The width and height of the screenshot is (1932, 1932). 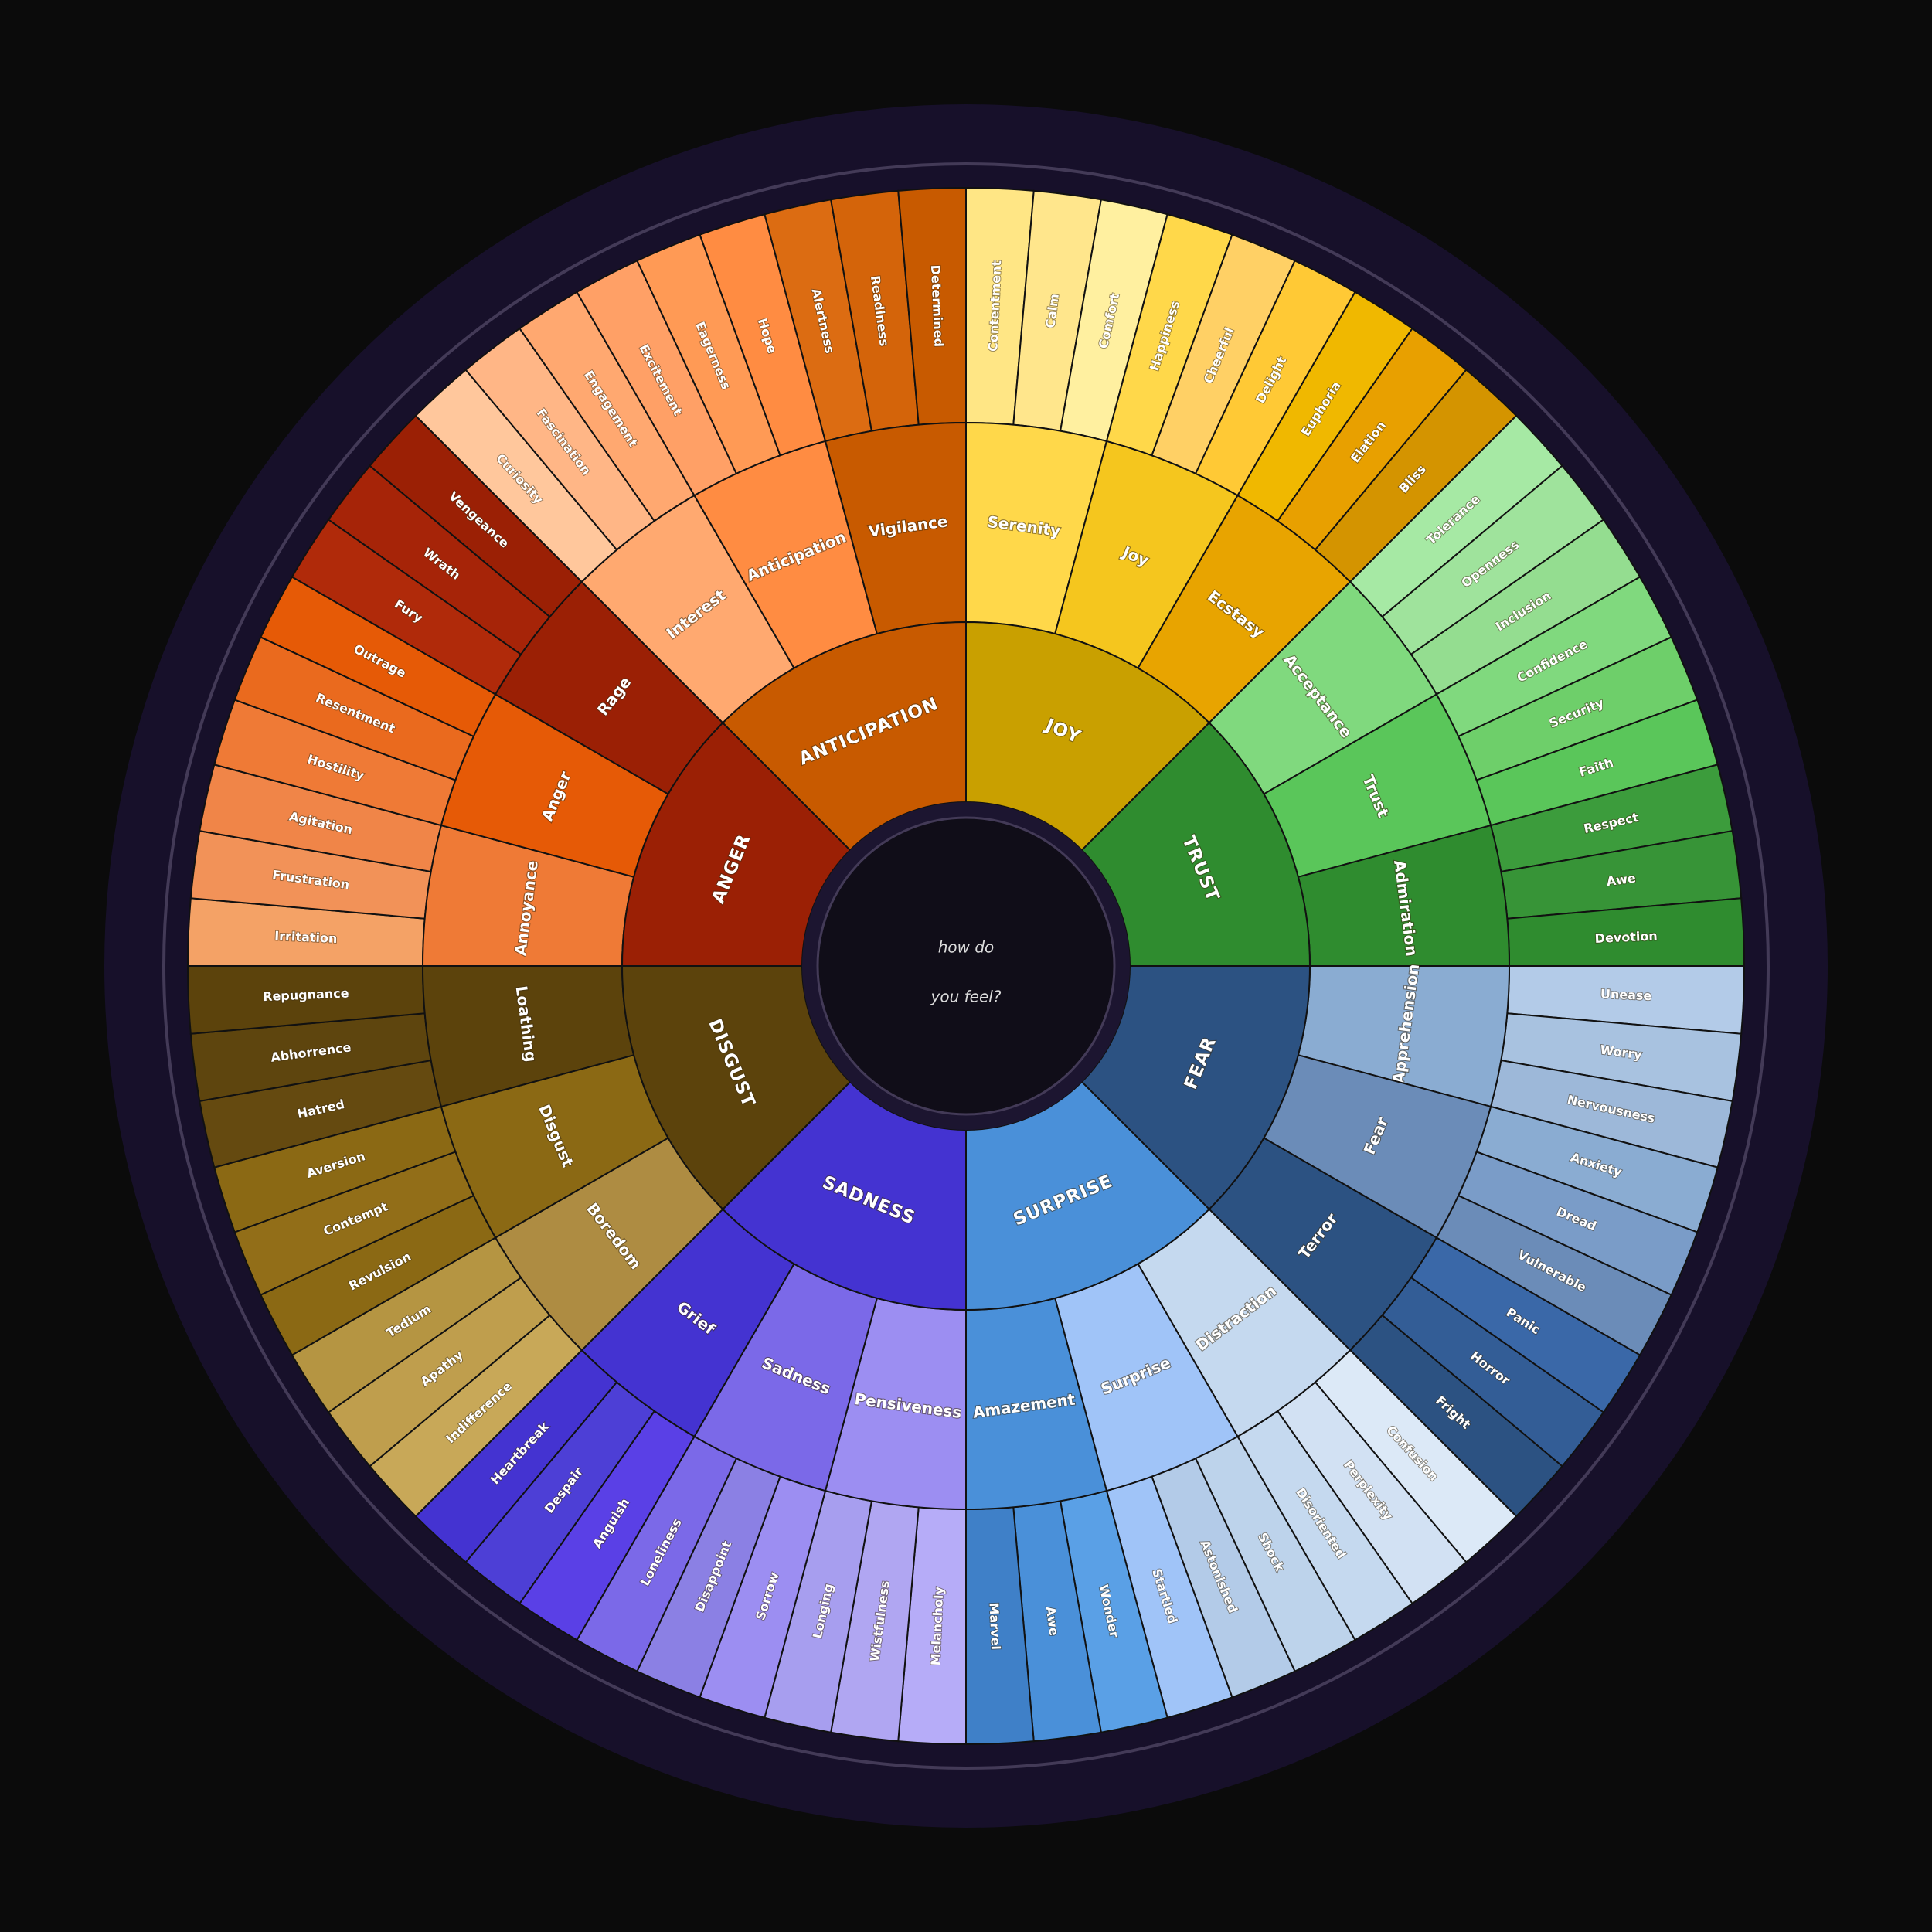 I want to click on label-unease: Unease, so click(x=1626, y=994).